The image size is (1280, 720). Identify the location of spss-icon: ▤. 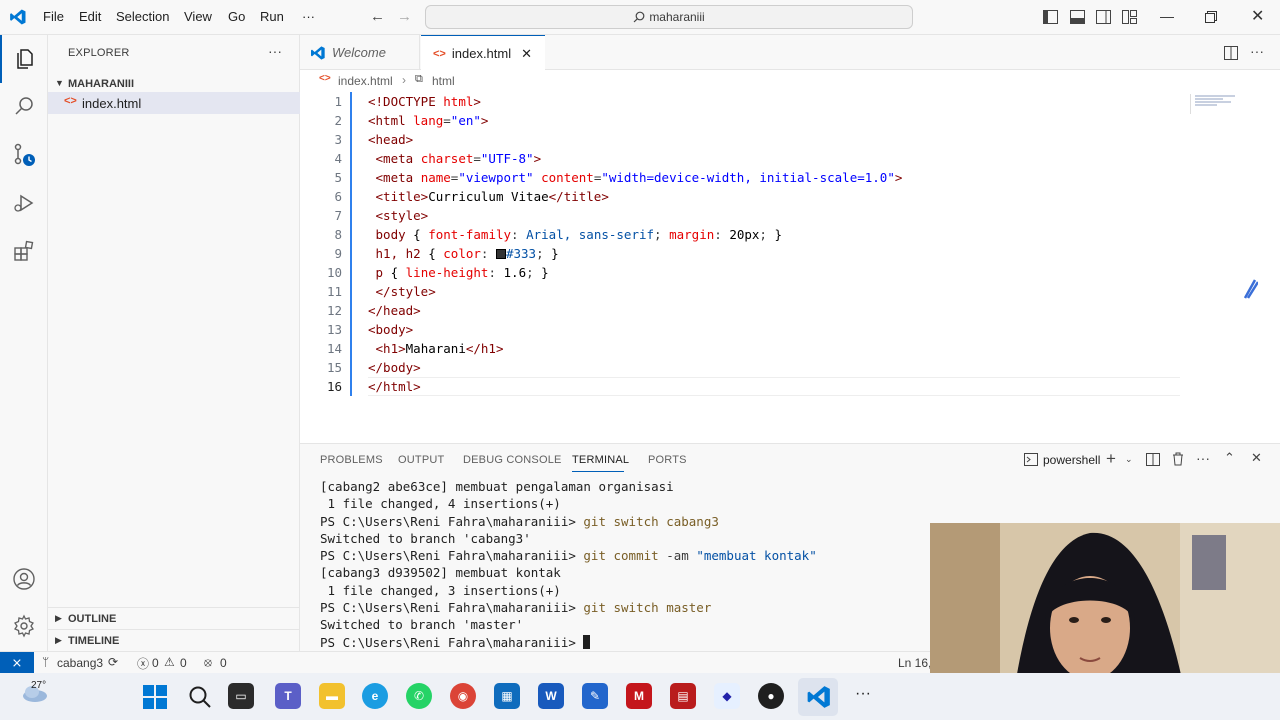
(683, 696).